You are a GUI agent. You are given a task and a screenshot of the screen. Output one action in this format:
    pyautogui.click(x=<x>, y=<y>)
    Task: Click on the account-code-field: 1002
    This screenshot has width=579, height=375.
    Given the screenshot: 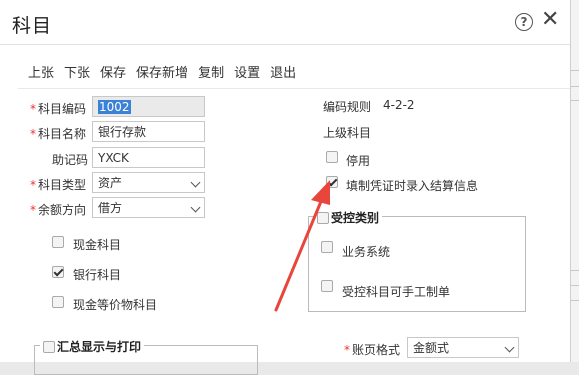 What is the action you would take?
    pyautogui.click(x=148, y=106)
    